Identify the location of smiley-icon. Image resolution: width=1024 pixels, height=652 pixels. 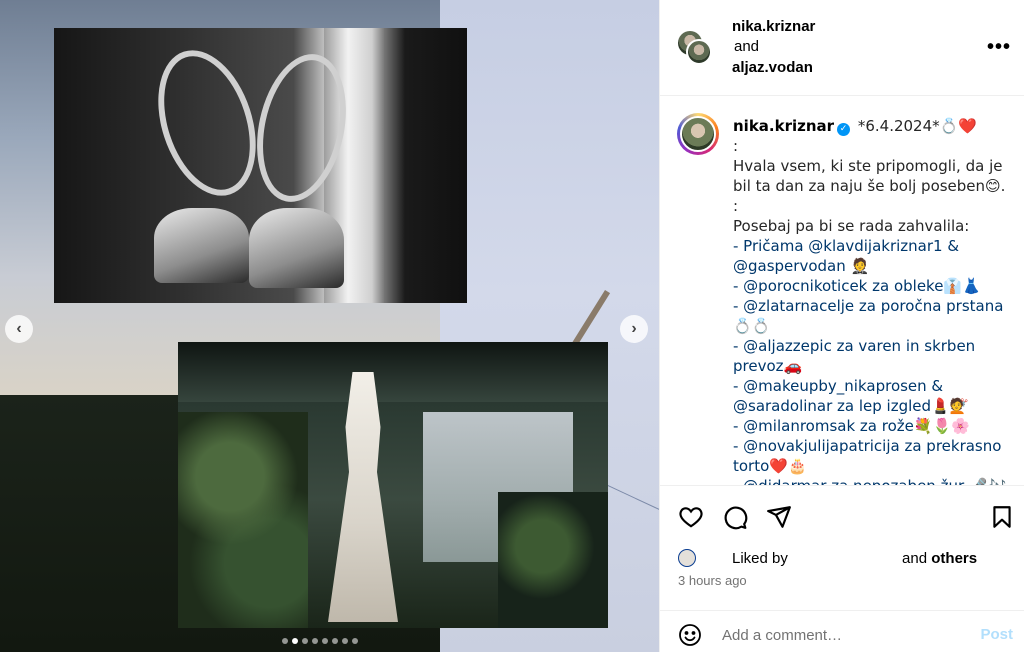
(690, 635).